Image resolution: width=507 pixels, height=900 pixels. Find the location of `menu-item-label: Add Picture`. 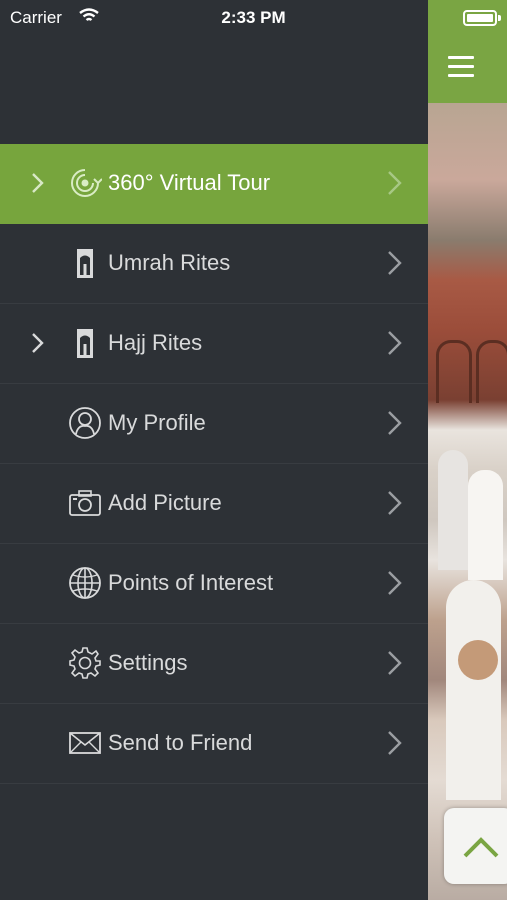

menu-item-label: Add Picture is located at coordinates (165, 502).